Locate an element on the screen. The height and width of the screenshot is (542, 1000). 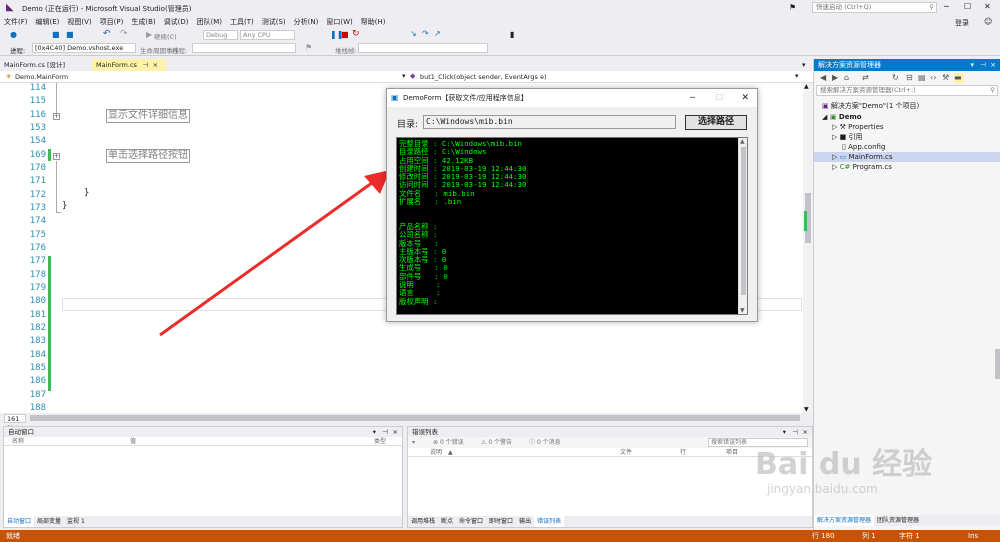
col-file: 文件 is located at coordinates (626, 452).